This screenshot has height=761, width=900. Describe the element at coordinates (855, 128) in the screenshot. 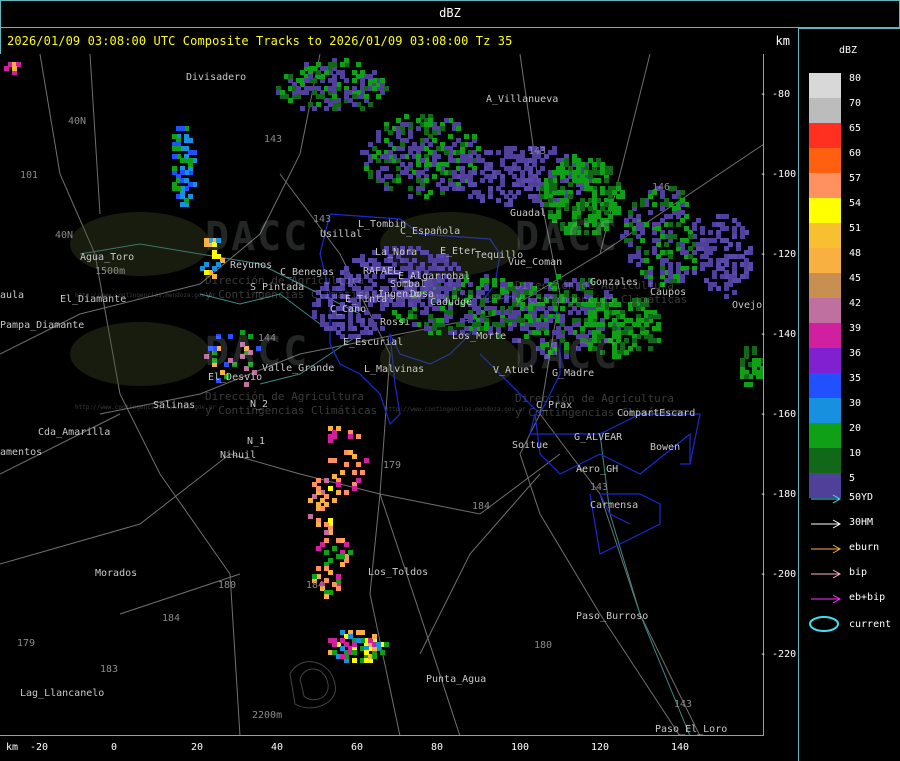

I see `scale-value: 65` at that location.